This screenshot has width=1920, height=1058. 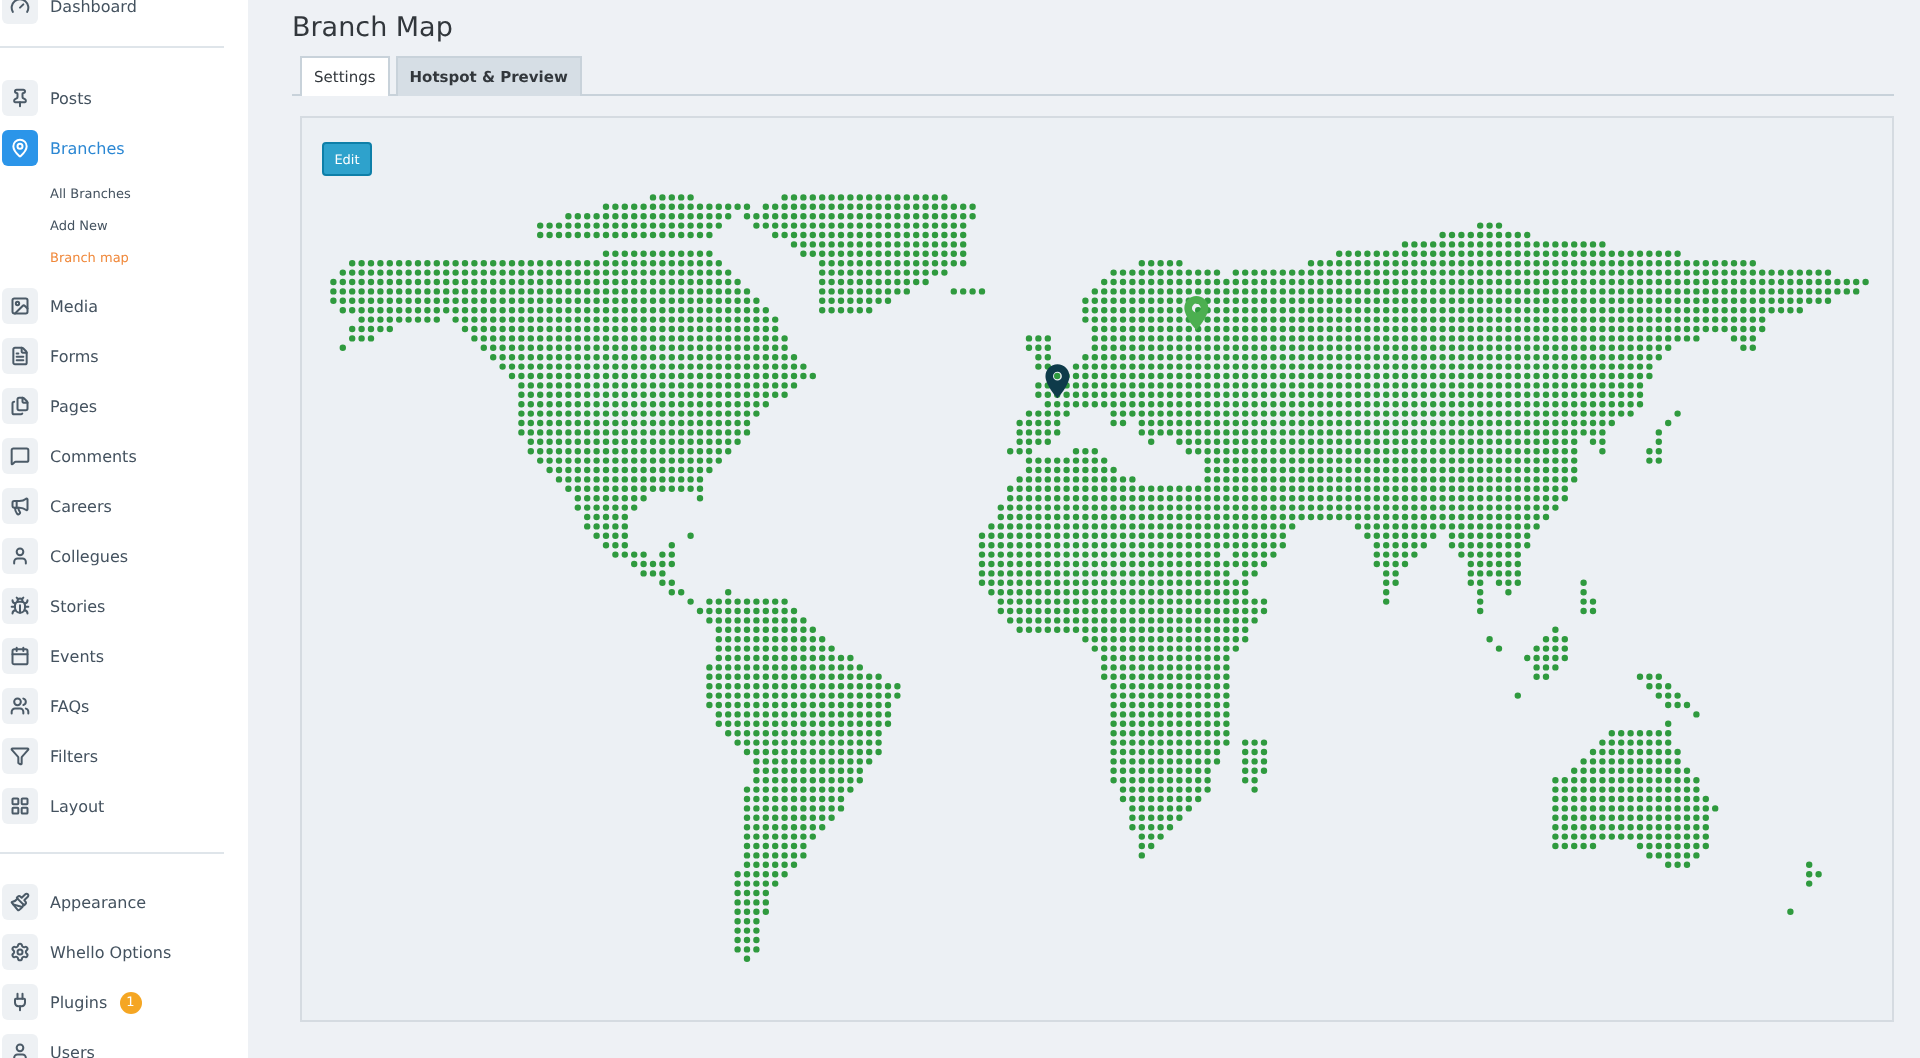 What do you see at coordinates (113, 1046) in the screenshot?
I see `sidebar-item: Users` at bounding box center [113, 1046].